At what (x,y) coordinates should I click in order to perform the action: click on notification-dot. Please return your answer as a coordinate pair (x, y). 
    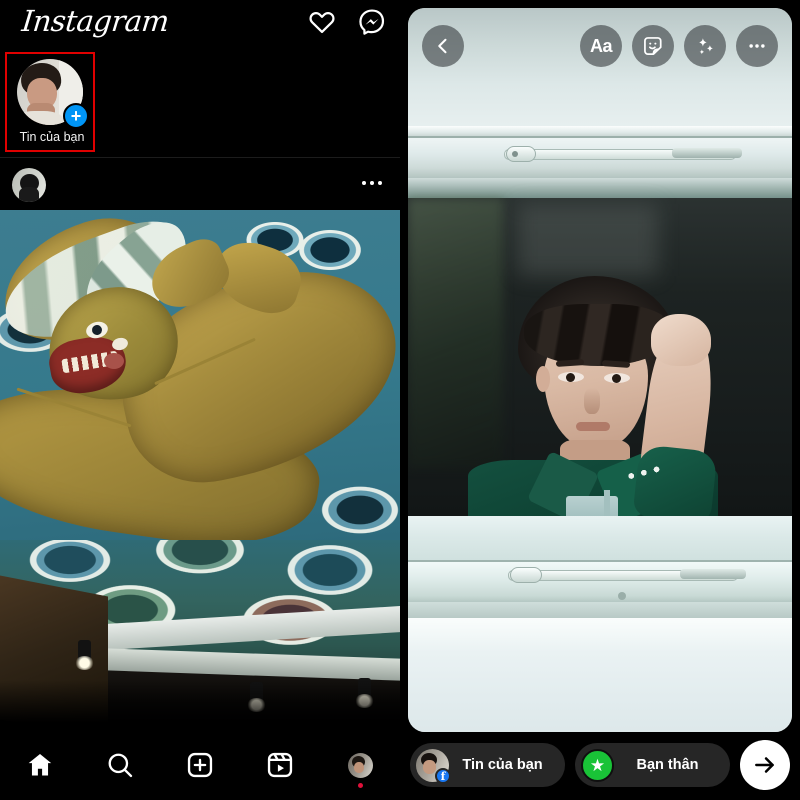
    Looking at the image, I should click on (360, 785).